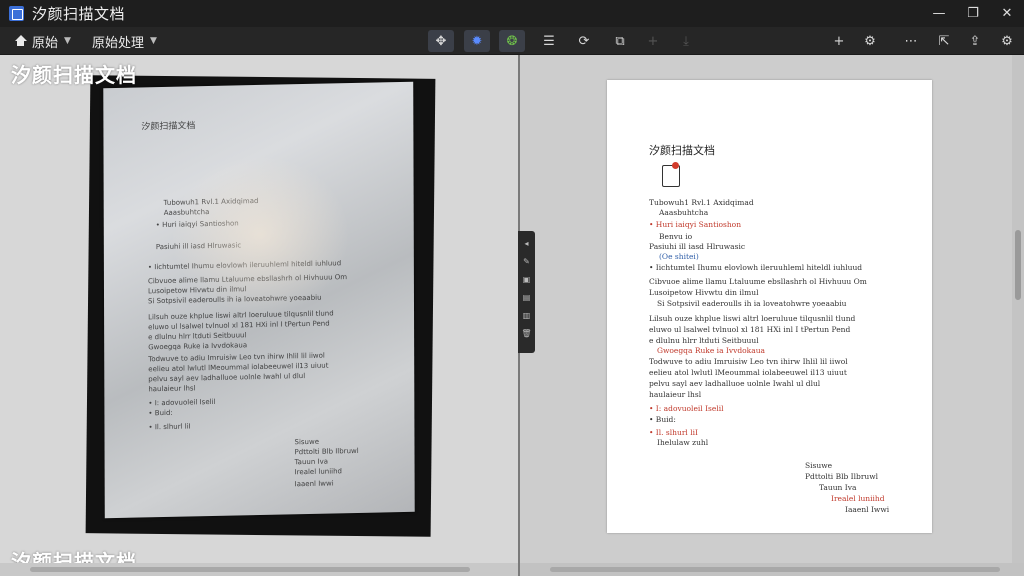 This screenshot has height=576, width=1024. I want to click on more-icon: ⋯, so click(911, 41).